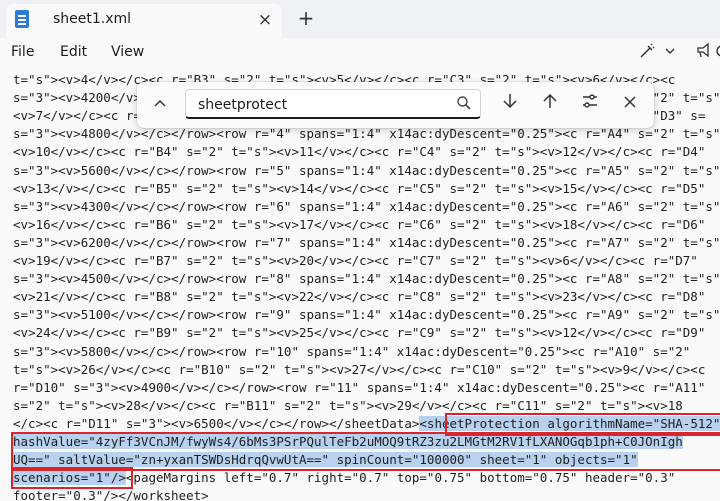  I want to click on tab-title: sheet1.xml, so click(92, 19).